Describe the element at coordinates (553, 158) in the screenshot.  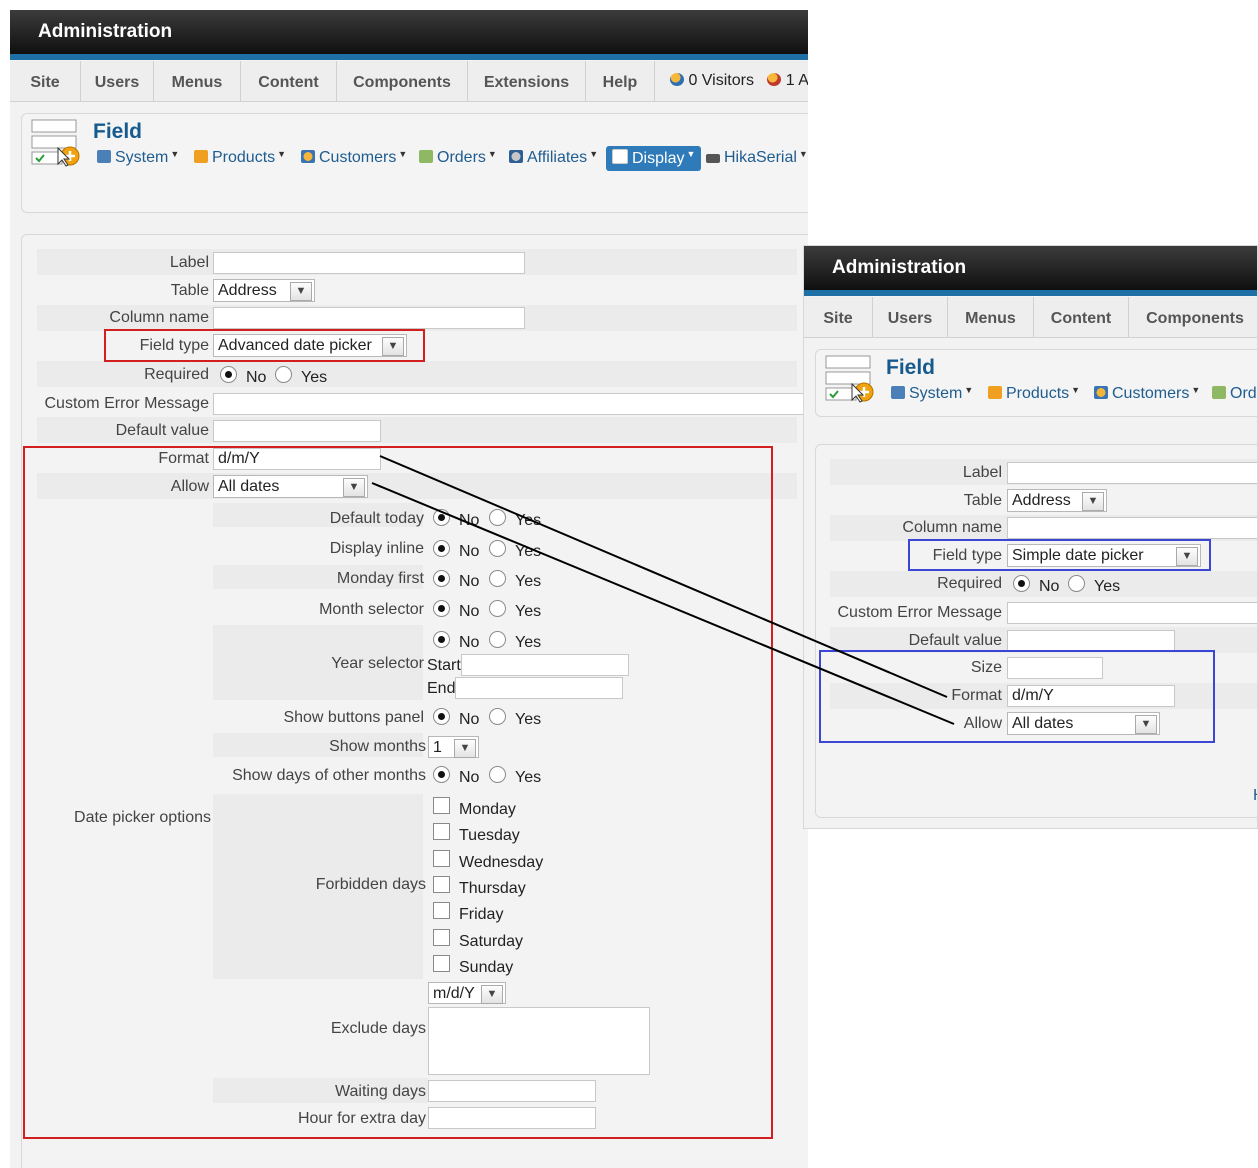
I see `toolbar-affiliates: Affiliates ▼` at that location.